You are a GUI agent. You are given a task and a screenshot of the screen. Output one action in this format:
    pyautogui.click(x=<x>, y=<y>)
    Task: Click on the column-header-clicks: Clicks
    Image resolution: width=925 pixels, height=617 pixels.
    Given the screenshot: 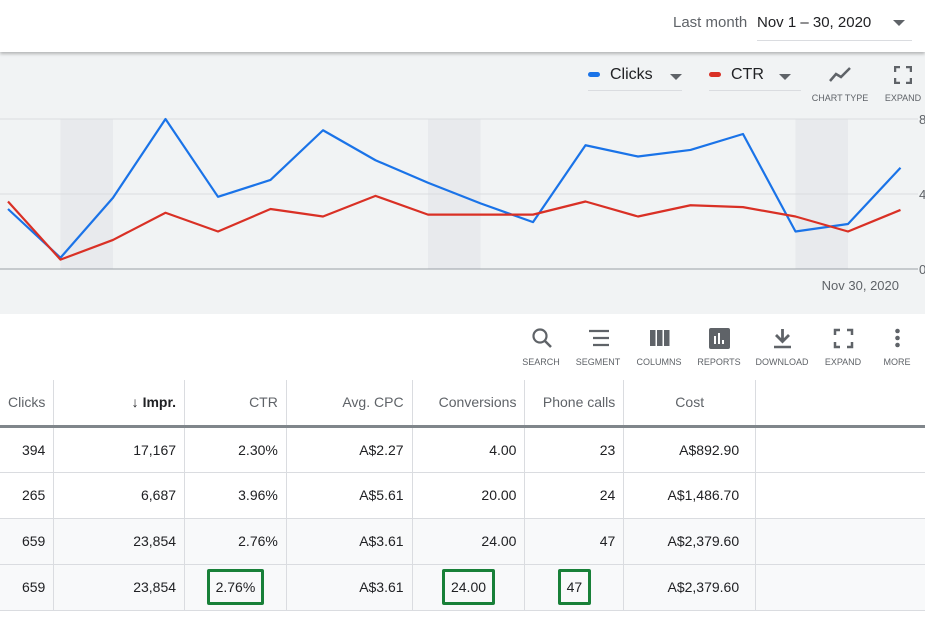 What is the action you would take?
    pyautogui.click(x=27, y=404)
    